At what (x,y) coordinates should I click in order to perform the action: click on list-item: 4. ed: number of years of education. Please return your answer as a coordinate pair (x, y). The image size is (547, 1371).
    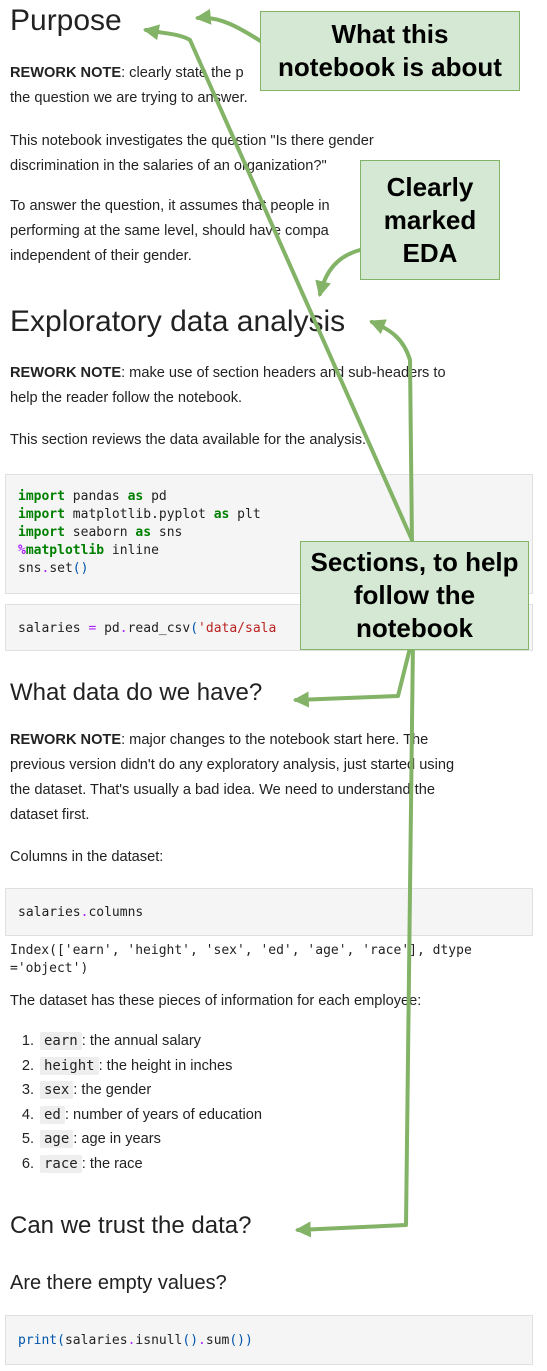
    Looking at the image, I should click on (136, 1115).